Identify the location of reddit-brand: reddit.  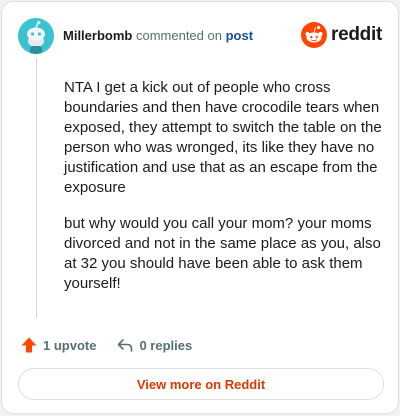
(341, 35).